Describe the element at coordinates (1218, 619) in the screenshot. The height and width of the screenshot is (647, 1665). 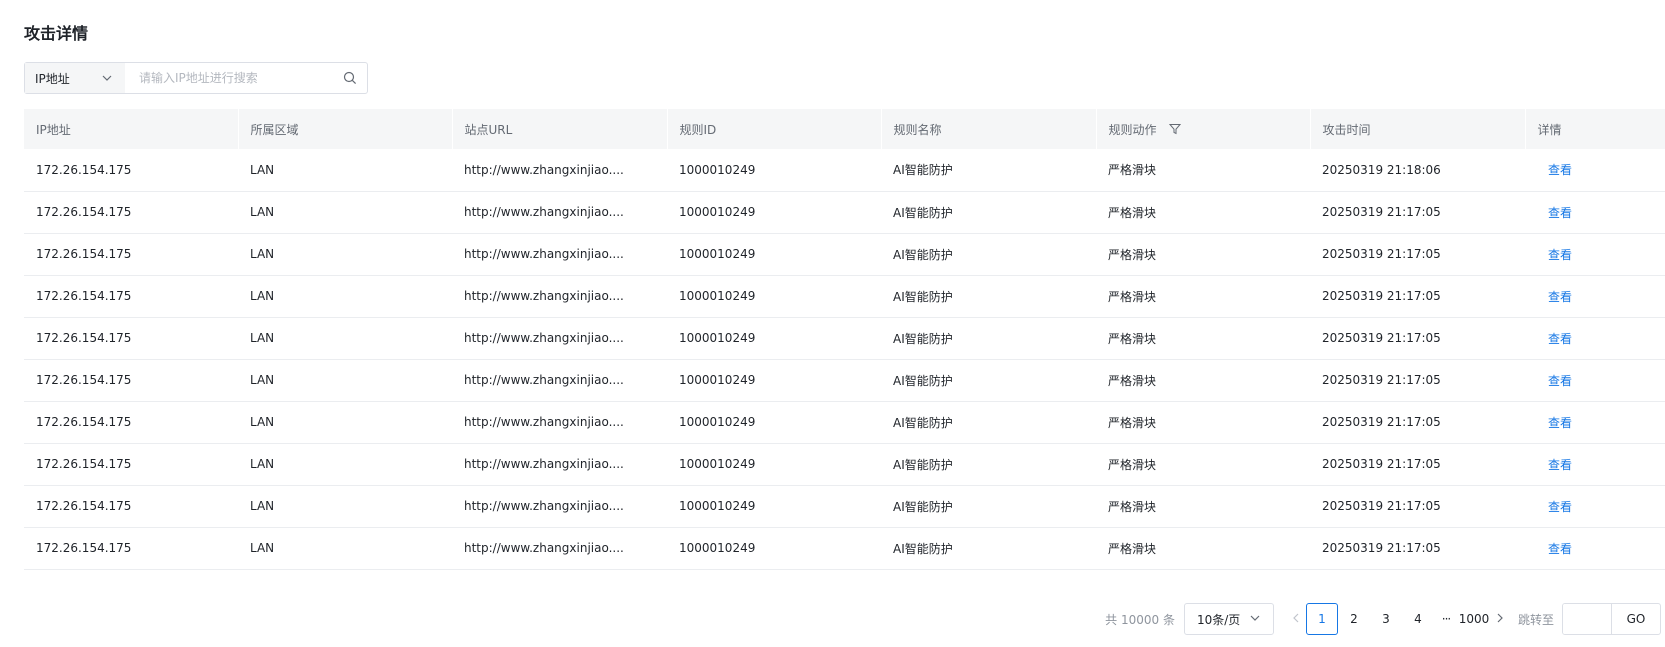
I see `page-size-label: 10条/页` at that location.